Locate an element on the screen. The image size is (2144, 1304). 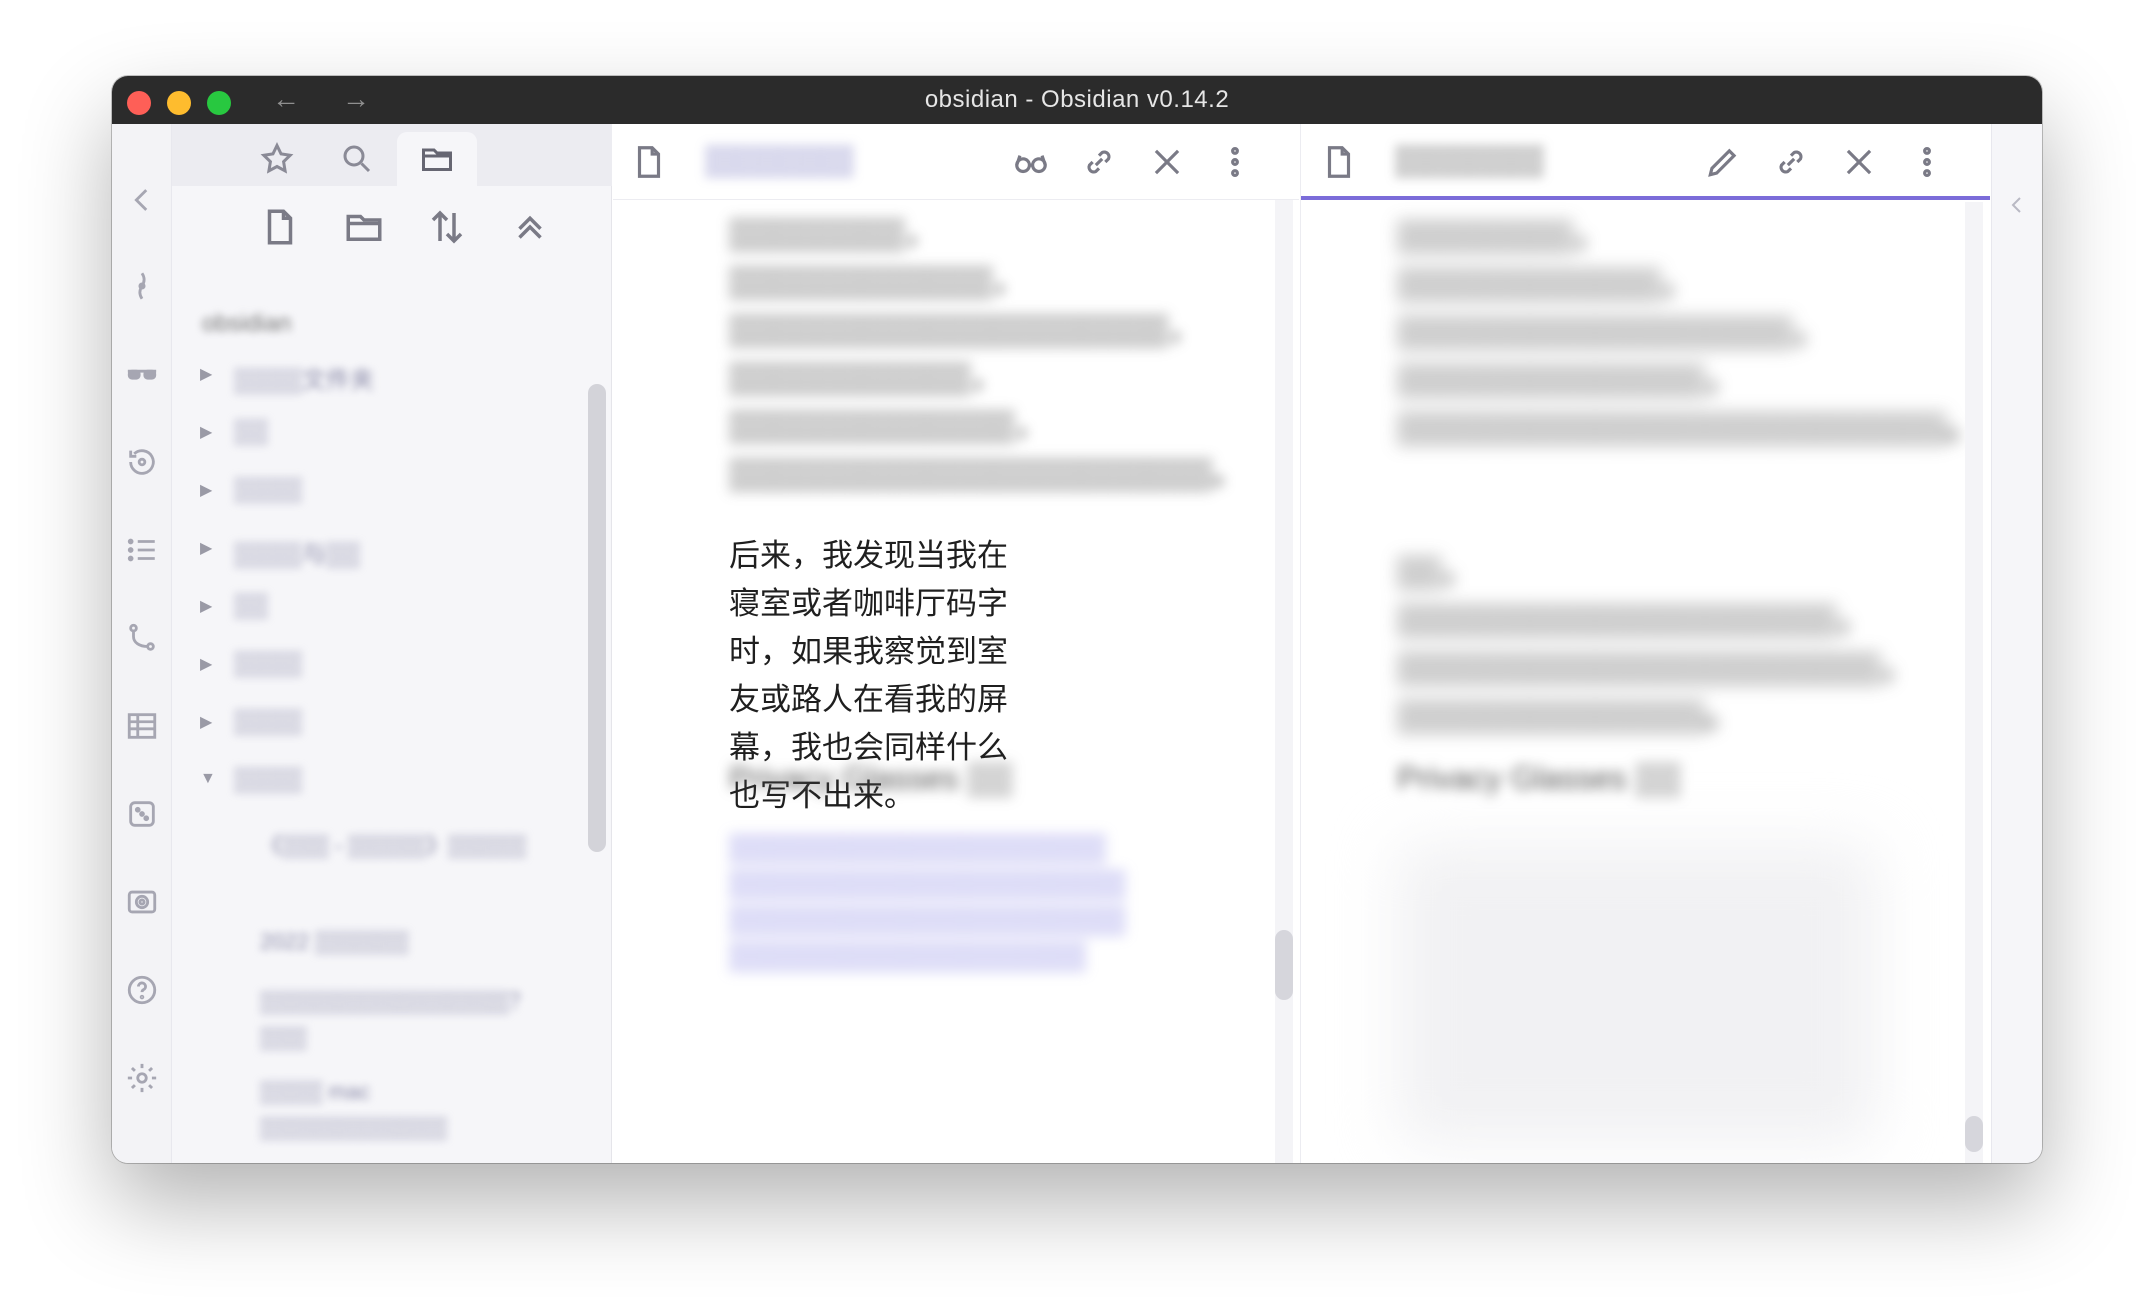
title-bar: ← → obsidian - Obsidian v0.14.2 is located at coordinates (1077, 100).